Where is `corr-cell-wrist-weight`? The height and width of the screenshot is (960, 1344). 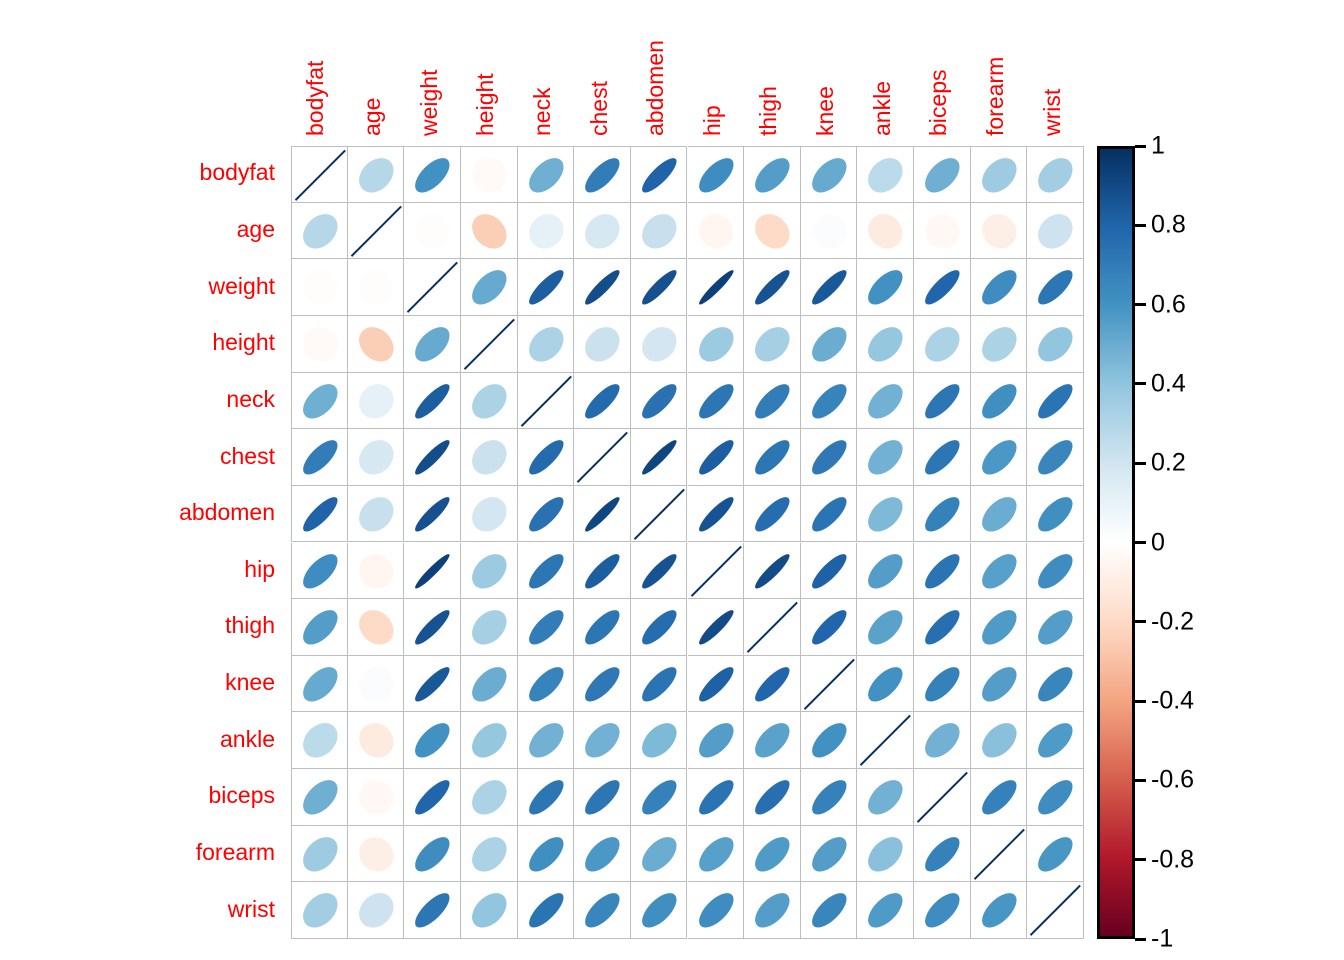
corr-cell-wrist-weight is located at coordinates (432, 910).